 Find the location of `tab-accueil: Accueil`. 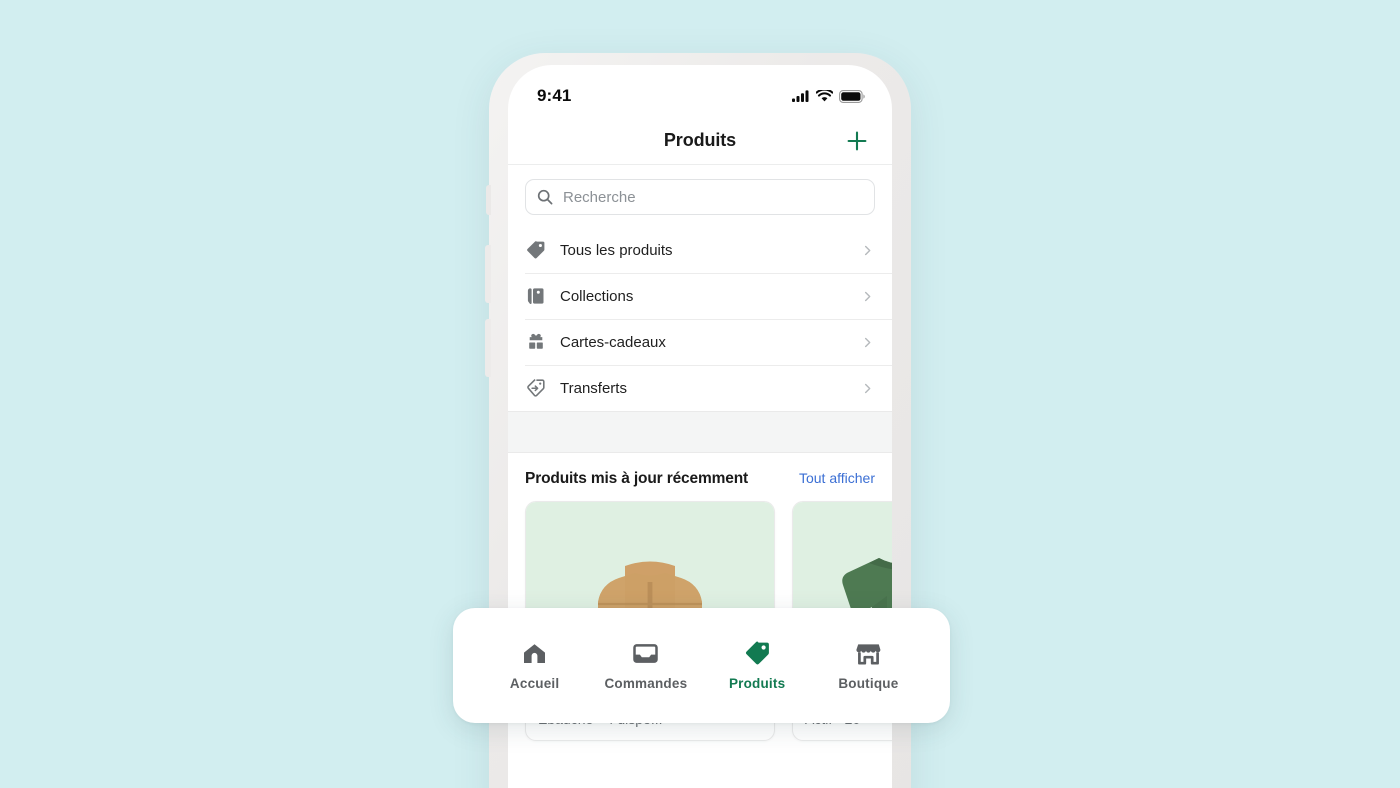

tab-accueil: Accueil is located at coordinates (534, 665).